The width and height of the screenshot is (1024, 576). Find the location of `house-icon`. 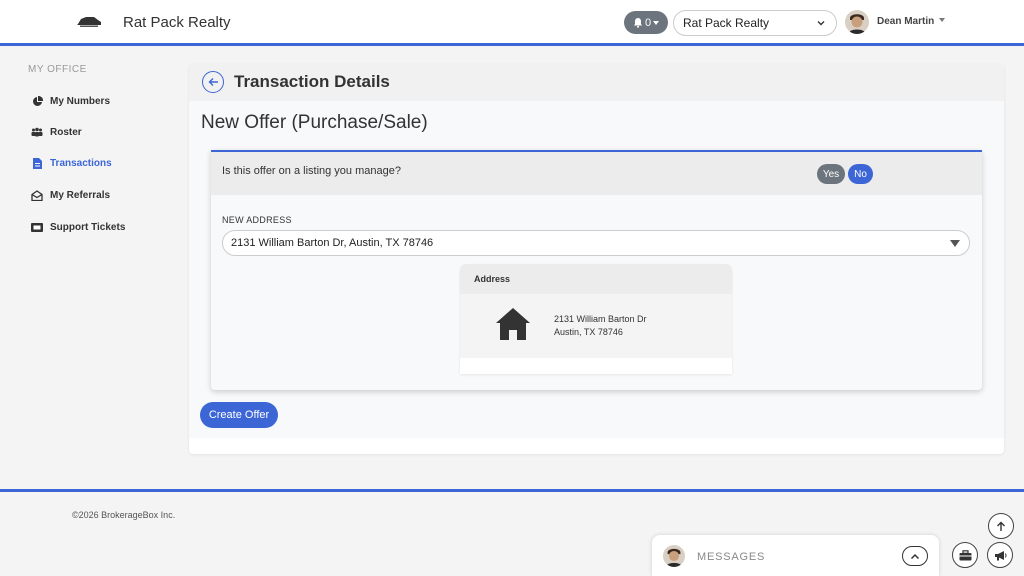

house-icon is located at coordinates (513, 324).